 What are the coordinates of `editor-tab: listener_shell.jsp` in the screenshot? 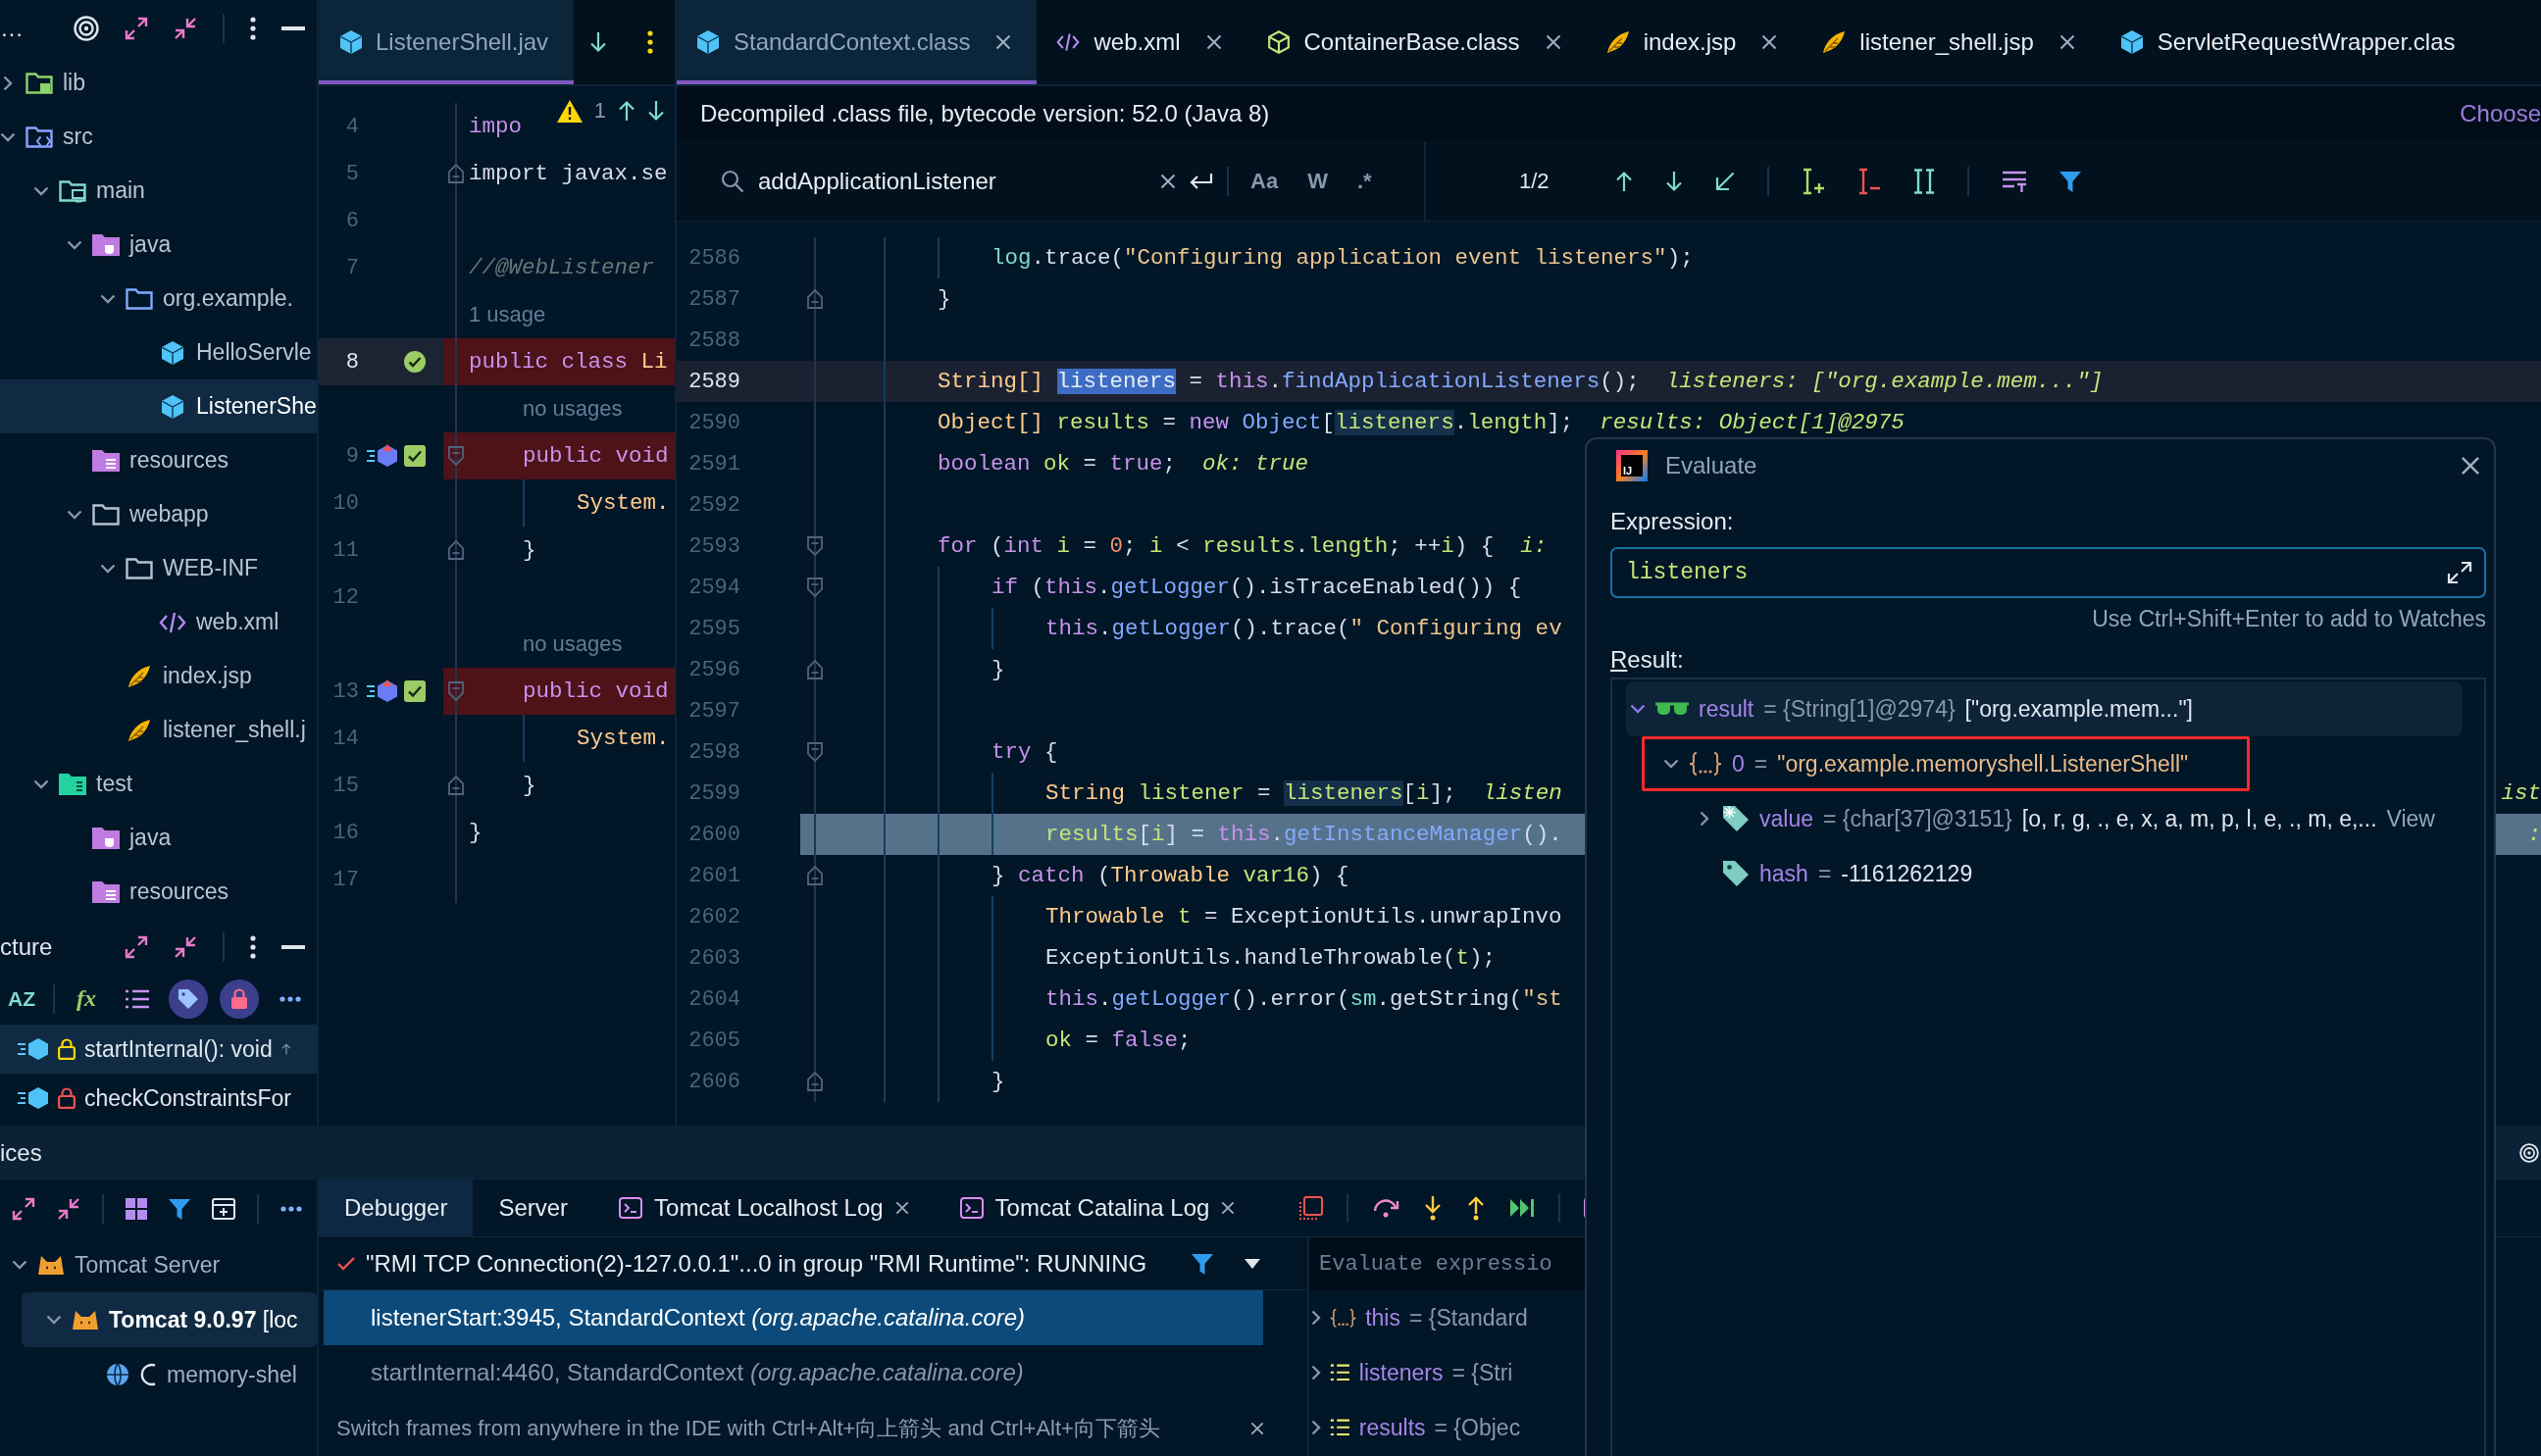 It's located at (1952, 42).